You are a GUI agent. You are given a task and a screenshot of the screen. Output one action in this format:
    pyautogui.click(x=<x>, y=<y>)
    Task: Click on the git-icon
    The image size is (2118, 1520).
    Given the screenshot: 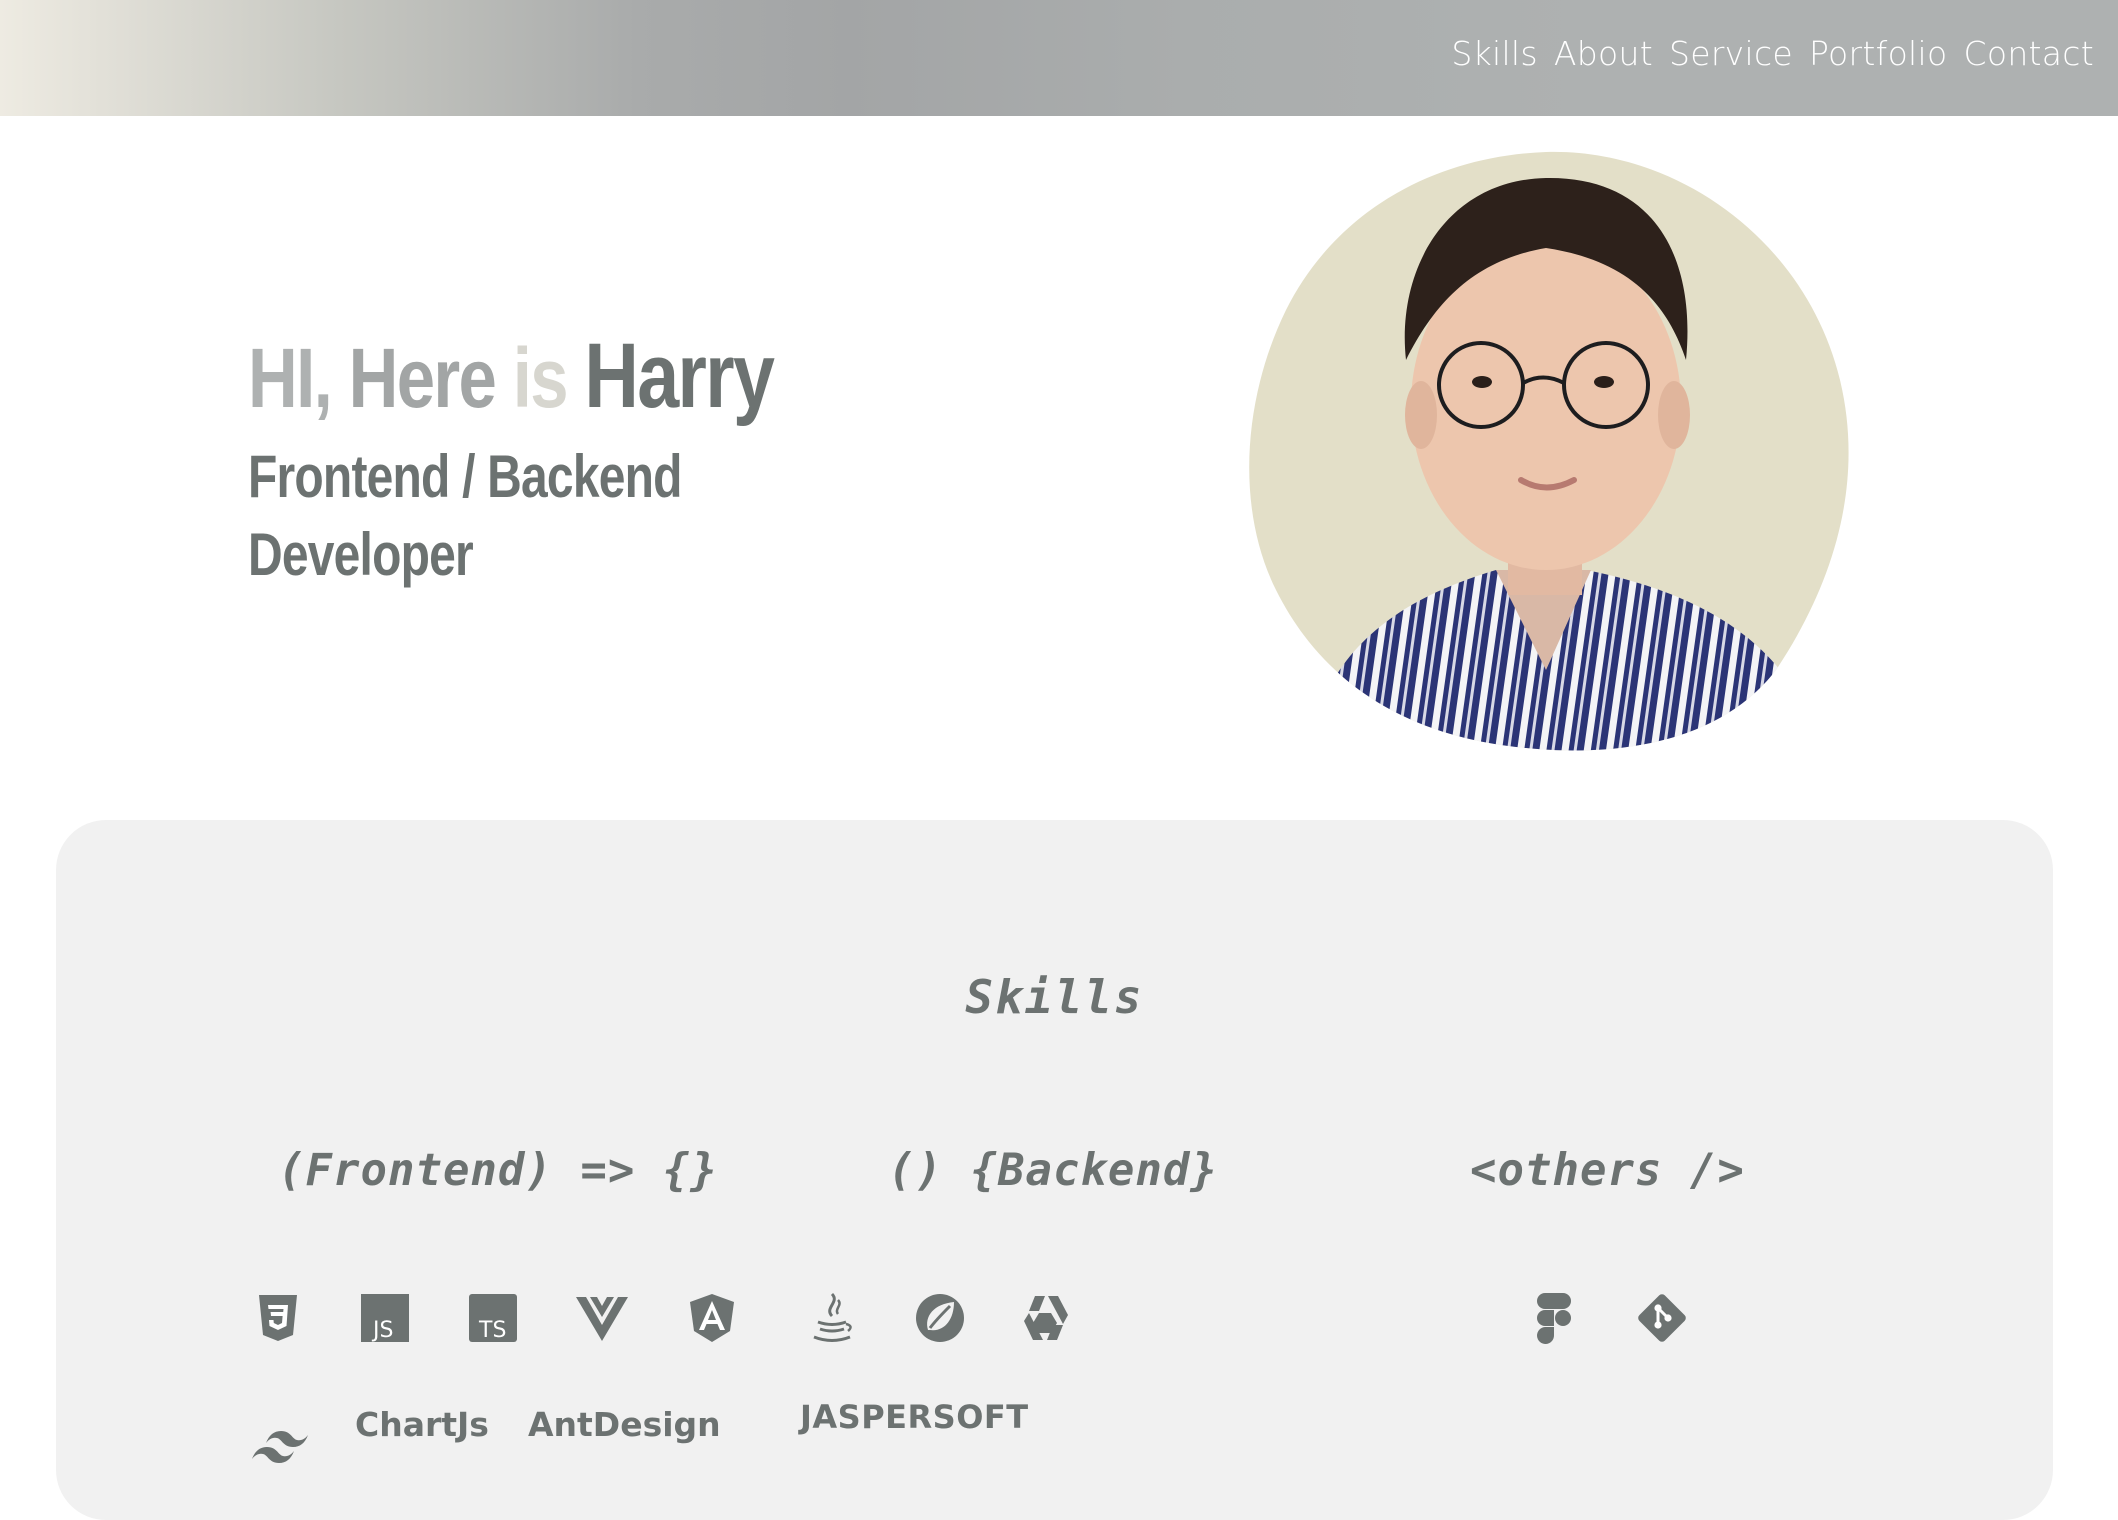 What is the action you would take?
    pyautogui.click(x=1662, y=1318)
    